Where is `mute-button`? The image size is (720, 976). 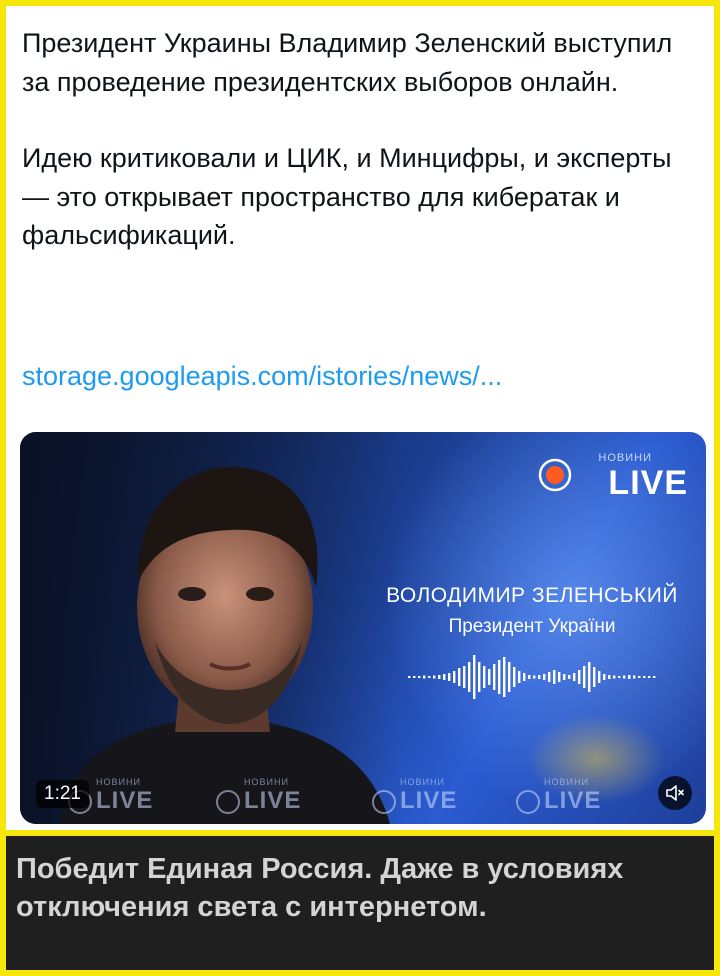 mute-button is located at coordinates (675, 793).